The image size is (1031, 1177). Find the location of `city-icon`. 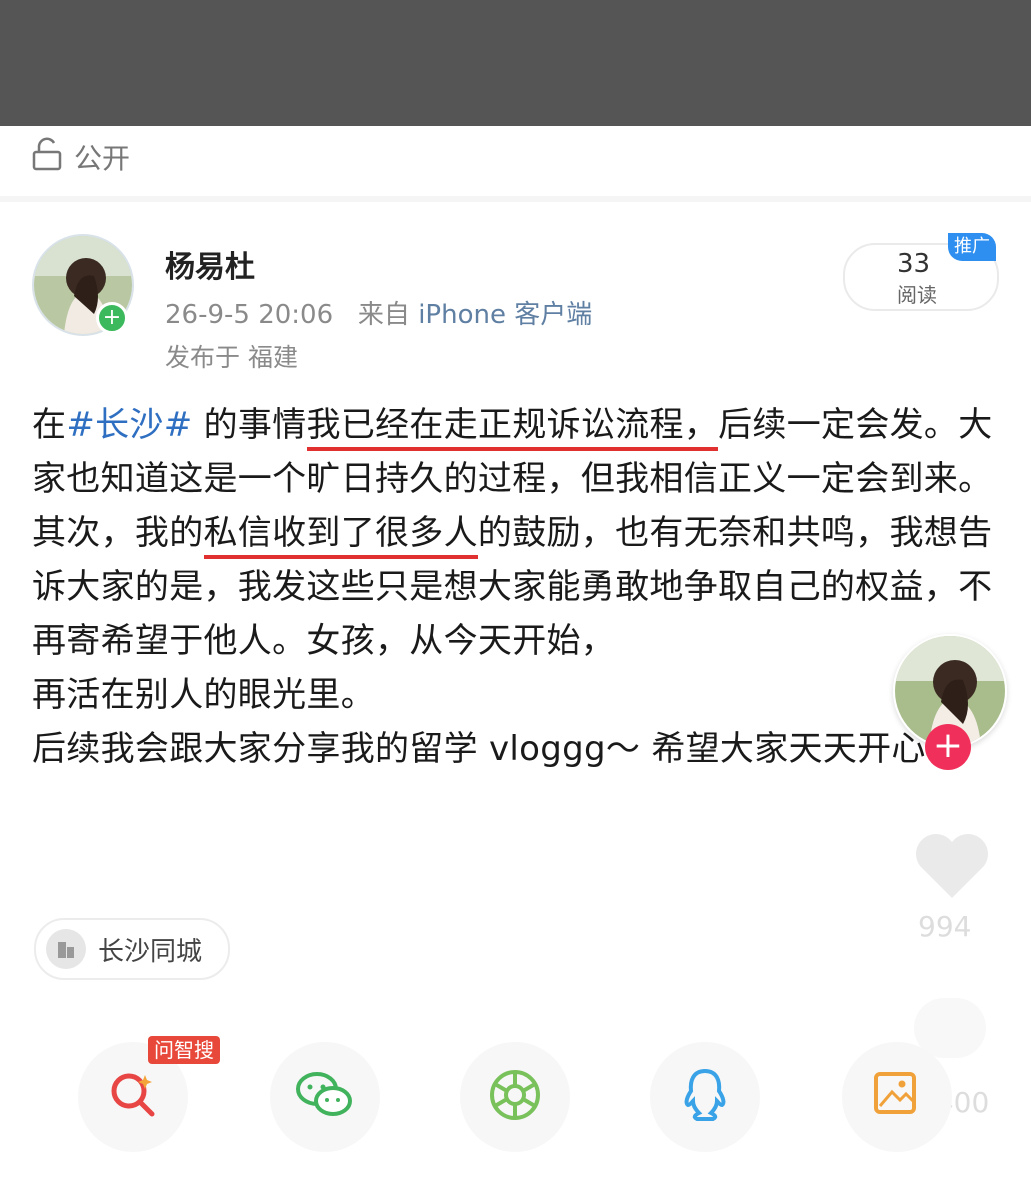

city-icon is located at coordinates (66, 949).